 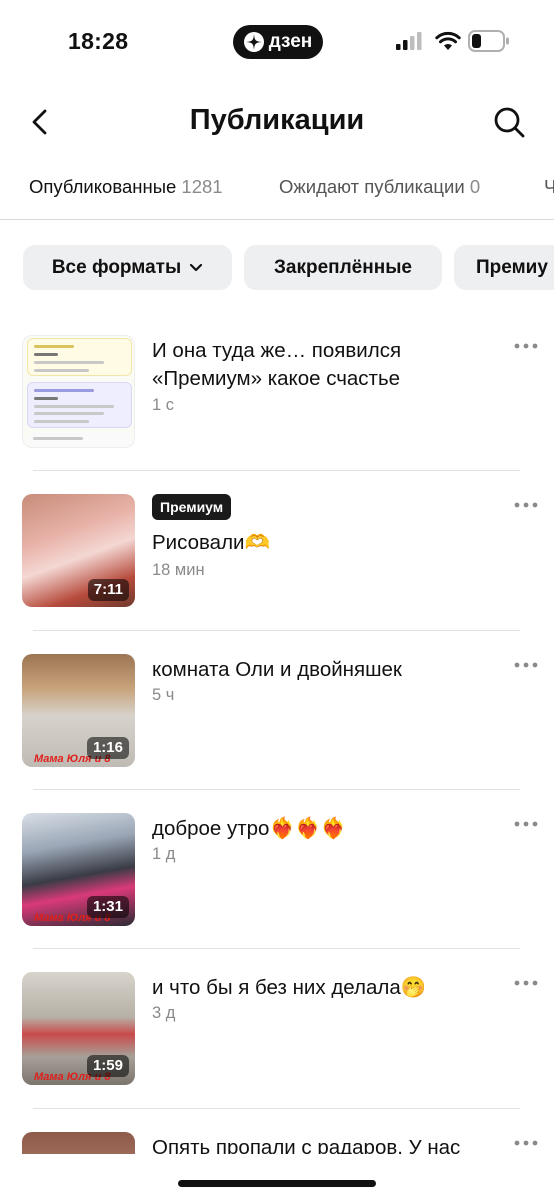 I want to click on publication-thumbnail: 7:11, so click(x=78, y=550).